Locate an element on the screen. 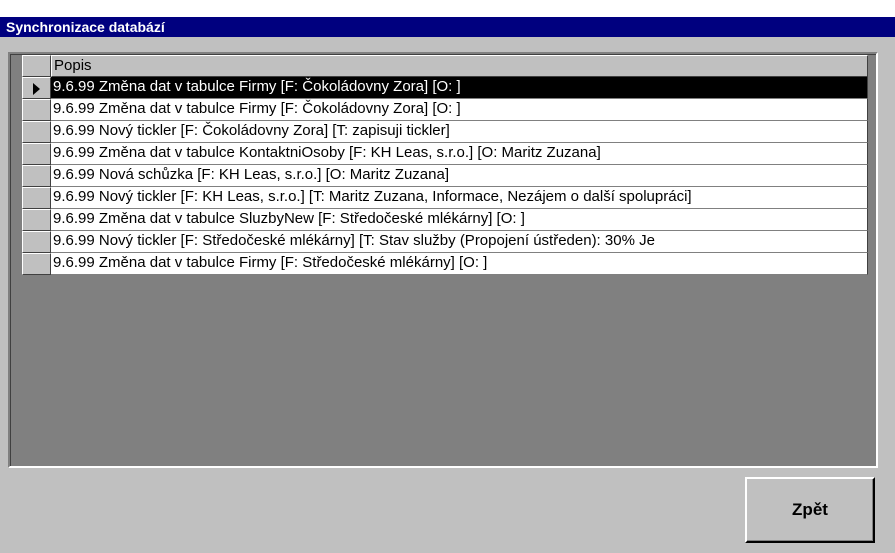 Image resolution: width=895 pixels, height=553 pixels. window-titlebar-area: Synchronizace databází is located at coordinates (447, 18).